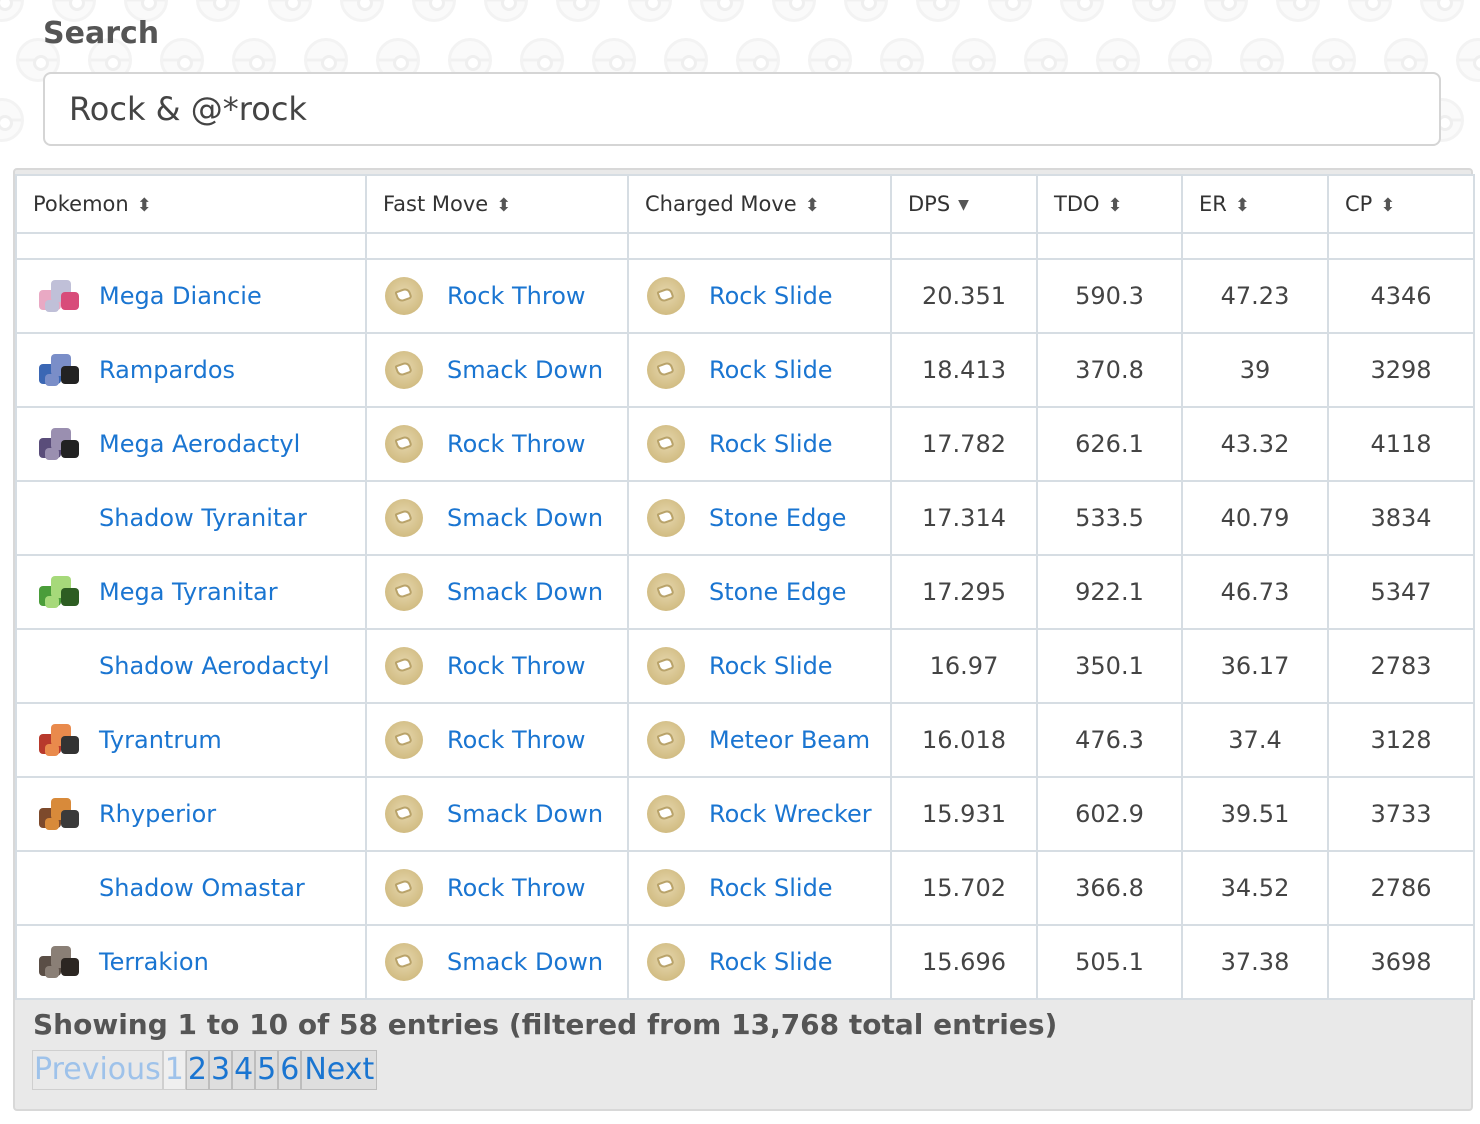  Describe the element at coordinates (742, 109) in the screenshot. I see `search-input` at that location.